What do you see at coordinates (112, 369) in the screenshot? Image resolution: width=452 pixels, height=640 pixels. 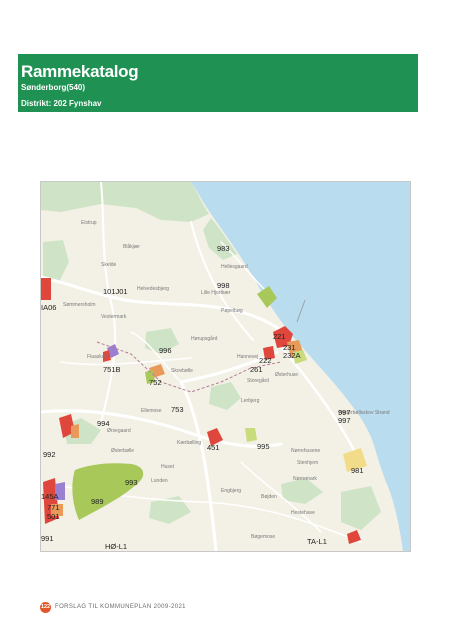 I see `zone-label: 751B` at bounding box center [112, 369].